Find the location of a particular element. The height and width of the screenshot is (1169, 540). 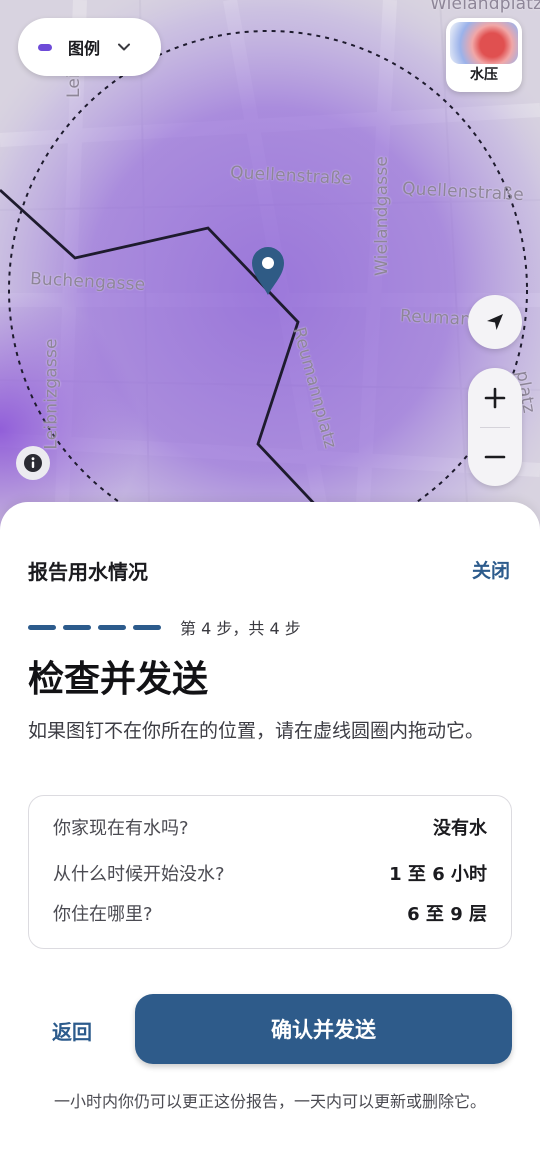

summary-row: 你住在哪里? 6 至 9 层 is located at coordinates (270, 913).